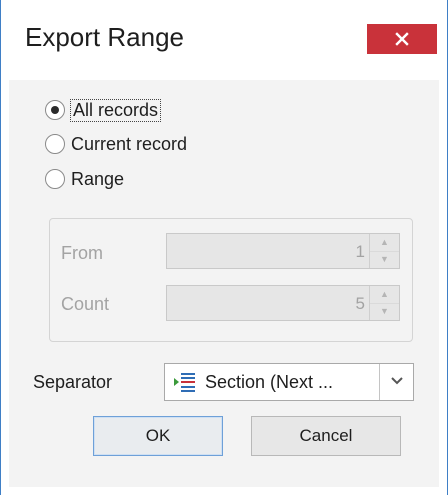 Image resolution: width=448 pixels, height=495 pixels. What do you see at coordinates (185, 385) in the screenshot?
I see `section-break-icon` at bounding box center [185, 385].